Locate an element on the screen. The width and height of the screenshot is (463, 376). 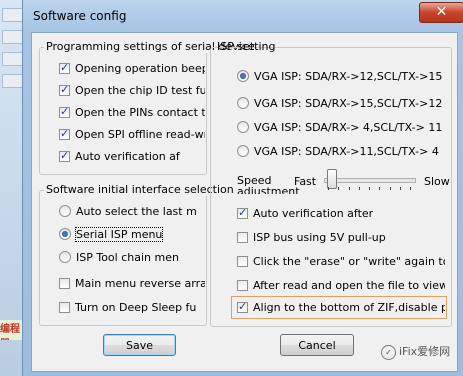
isp-radio-1: VGA ISP: SDA/RX->12,SCL/TX->15 is located at coordinates (342, 76).